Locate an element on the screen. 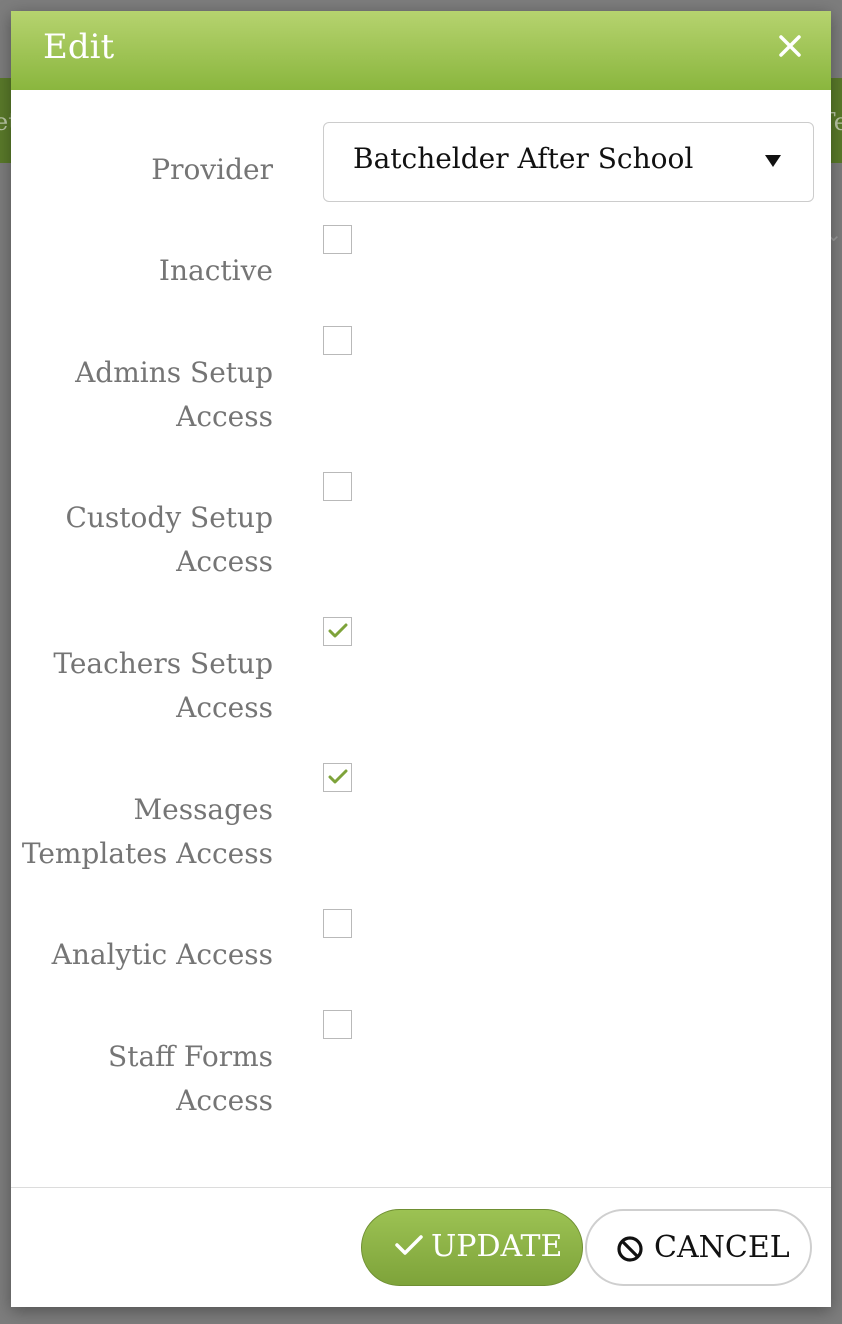 The height and width of the screenshot is (1324, 842). provider-label: Provider is located at coordinates (212, 169).